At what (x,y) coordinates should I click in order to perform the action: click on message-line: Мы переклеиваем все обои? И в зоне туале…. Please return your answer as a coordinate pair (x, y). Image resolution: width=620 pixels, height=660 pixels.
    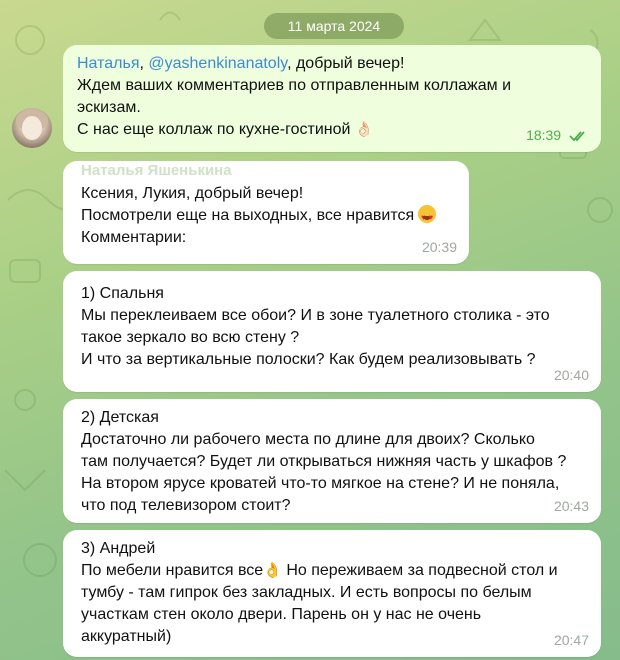
    Looking at the image, I should click on (315, 315).